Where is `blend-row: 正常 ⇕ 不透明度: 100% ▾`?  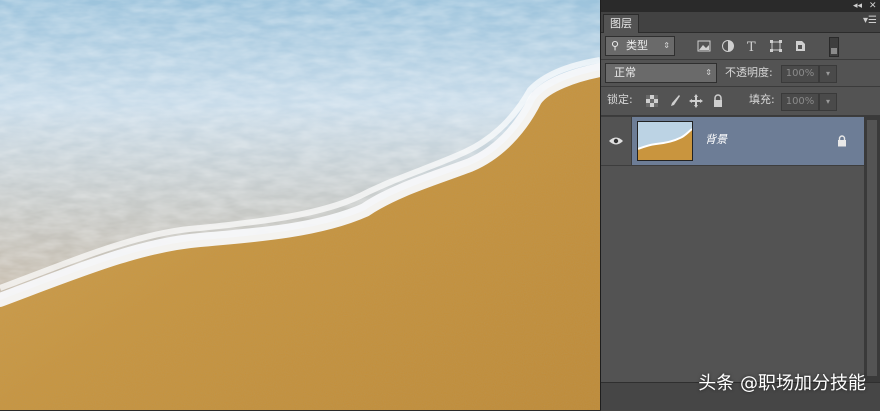 blend-row: 正常 ⇕ 不透明度: 100% ▾ is located at coordinates (740, 73).